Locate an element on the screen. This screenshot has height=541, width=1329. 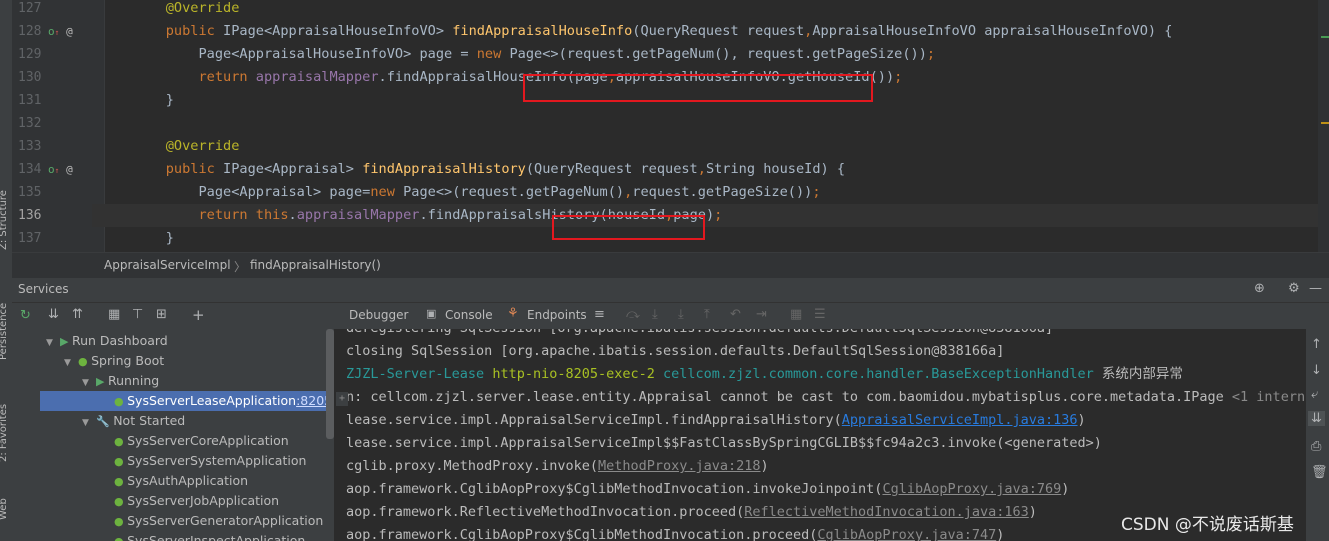
soft-wrap-icon: ⤶ is located at coordinates (1314, 394).